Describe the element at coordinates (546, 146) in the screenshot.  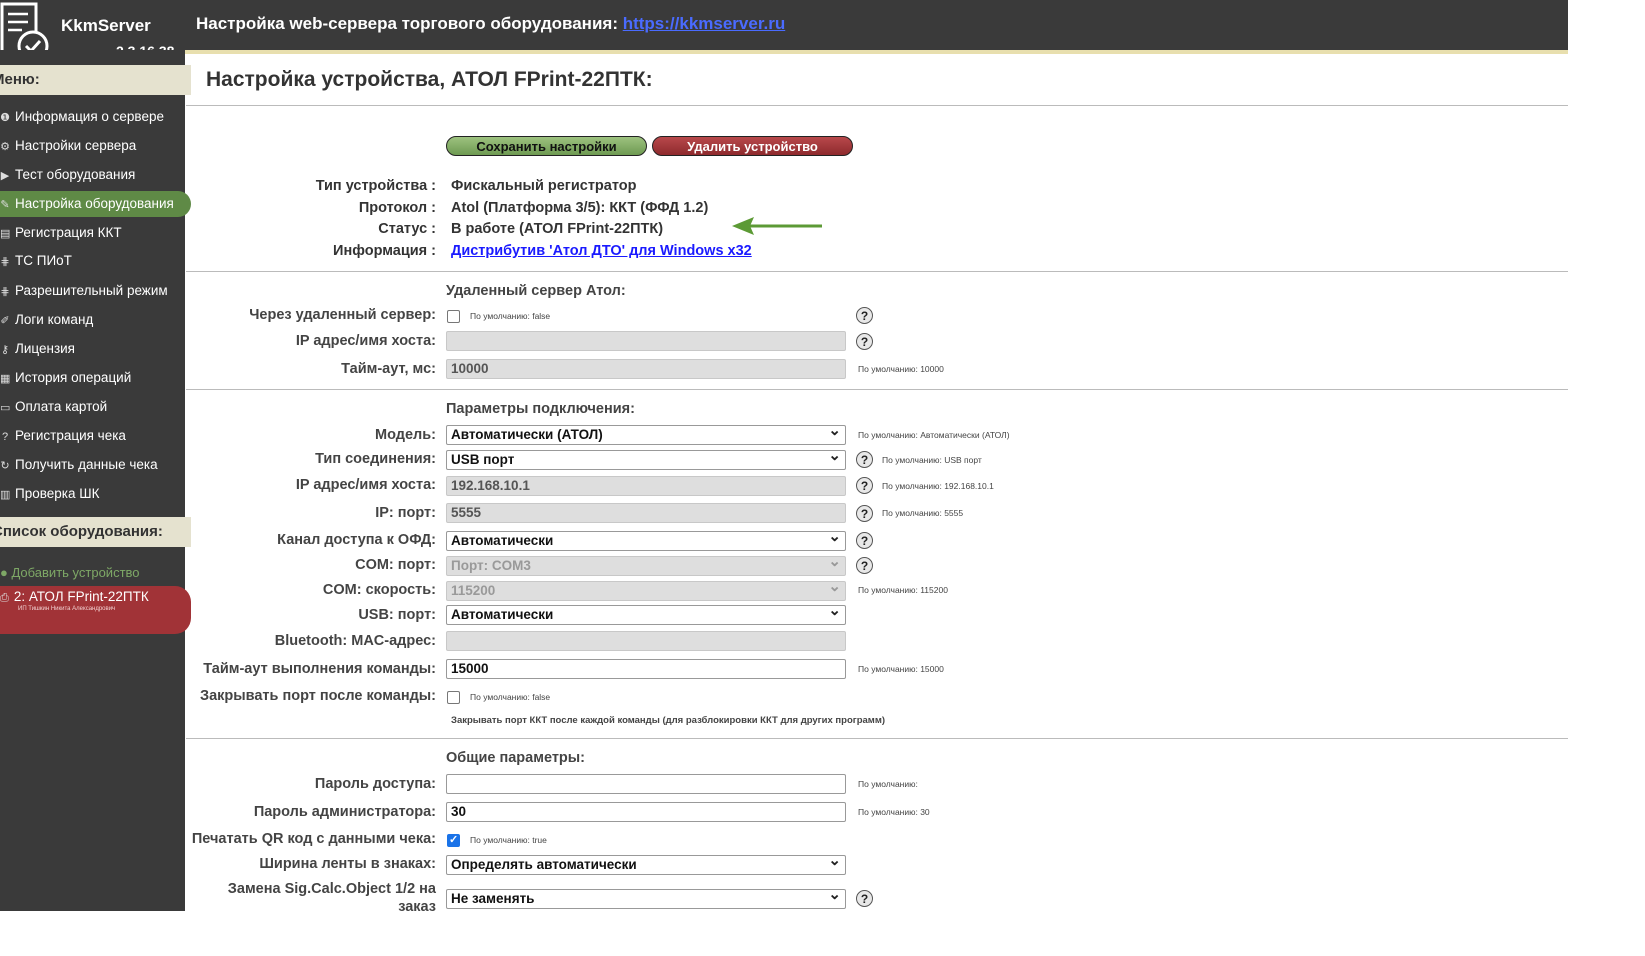
I see `save-settings-button: Сохранить настройки` at that location.